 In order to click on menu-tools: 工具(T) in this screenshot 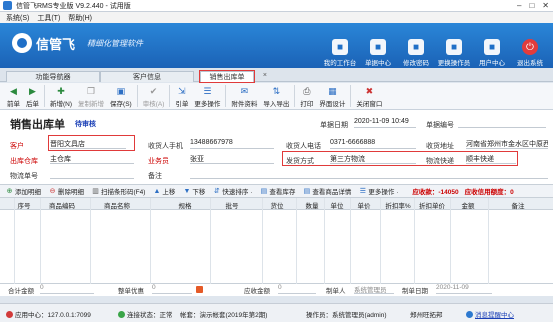, I will do `click(48, 18)`.